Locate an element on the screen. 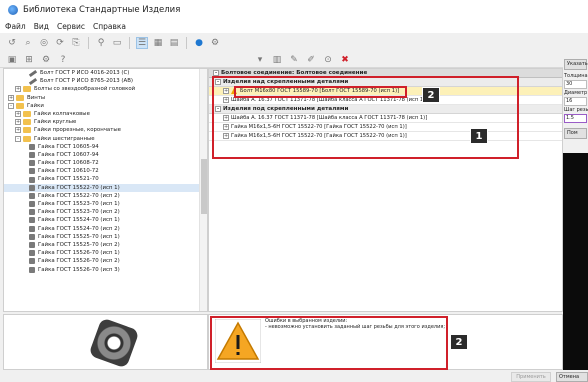 Image resolution: width=588 pixels, height=382 pixels. annotation-badge: 1 is located at coordinates (479, 136).